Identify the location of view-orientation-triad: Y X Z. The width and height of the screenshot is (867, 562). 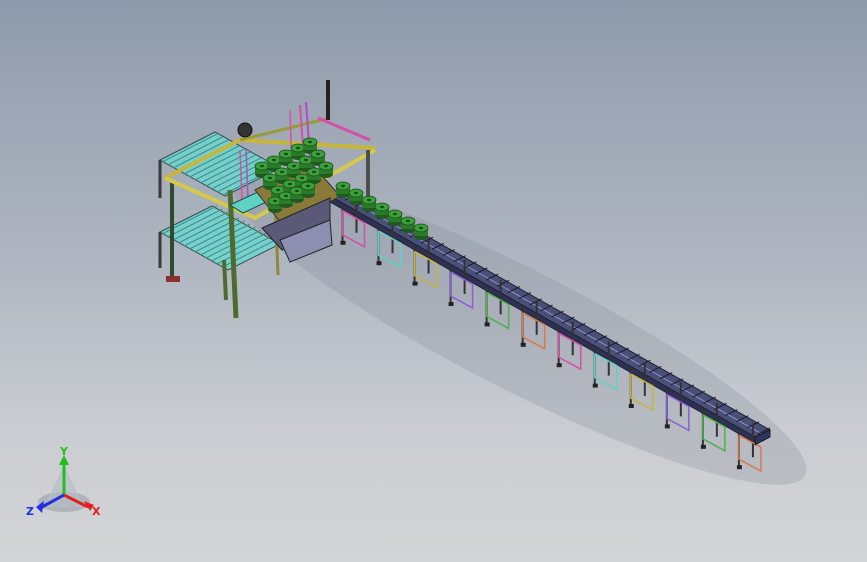
(65, 485).